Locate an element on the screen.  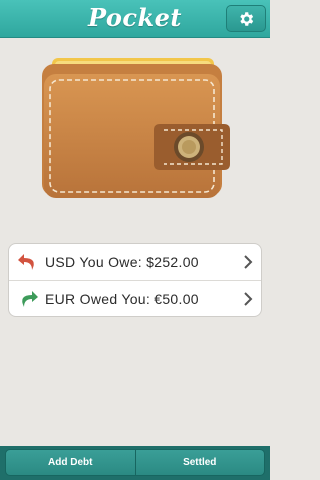
usd-owe-label: USD You Owe: $252.00 is located at coordinates (122, 262).